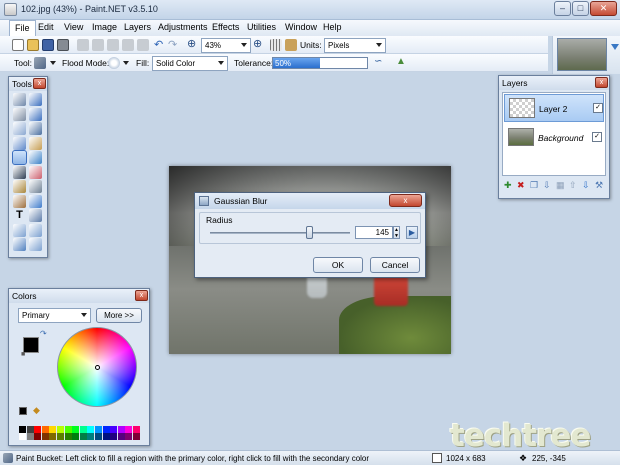 The height and width of the screenshot is (465, 620). What do you see at coordinates (143, 45) in the screenshot?
I see `deselect-icon` at bounding box center [143, 45].